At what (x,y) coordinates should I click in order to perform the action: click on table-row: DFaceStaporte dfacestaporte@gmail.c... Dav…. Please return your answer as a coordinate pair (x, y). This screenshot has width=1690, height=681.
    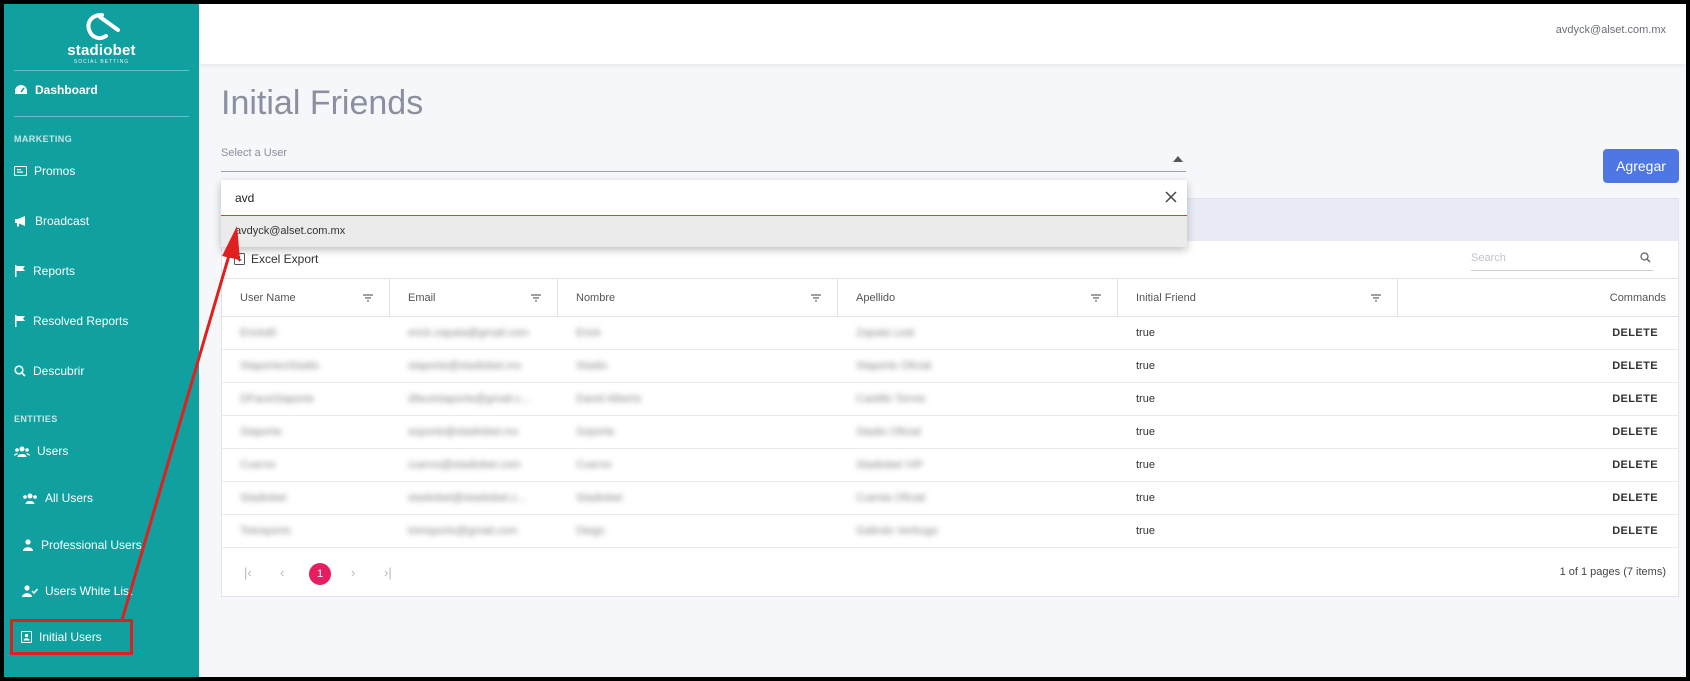
    Looking at the image, I should click on (950, 399).